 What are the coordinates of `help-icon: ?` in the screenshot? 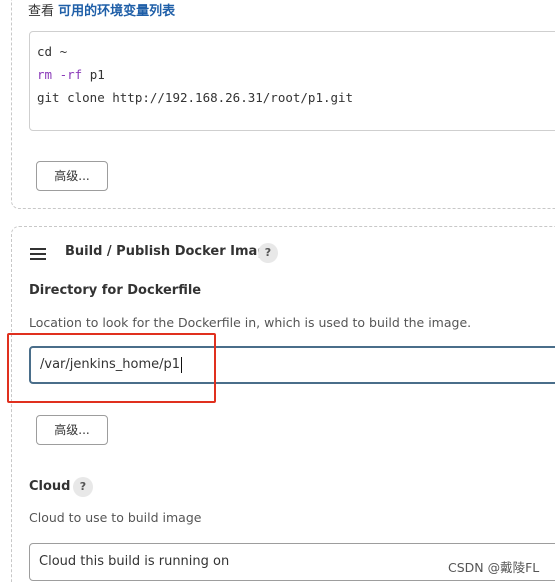 It's located at (268, 253).